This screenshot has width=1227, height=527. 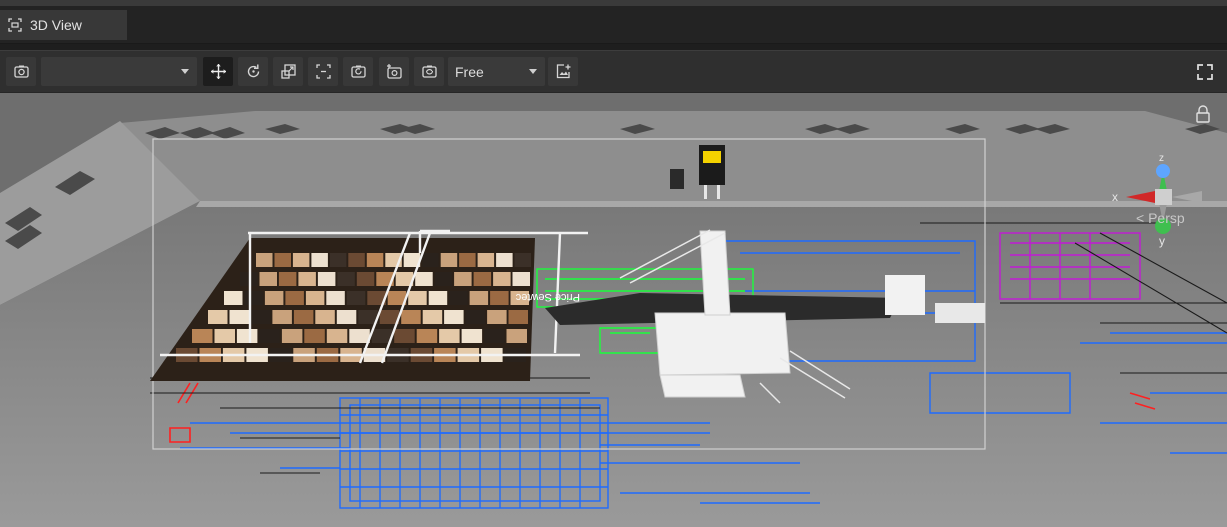 I want to click on add-camera-icon, so click(x=394, y=71).